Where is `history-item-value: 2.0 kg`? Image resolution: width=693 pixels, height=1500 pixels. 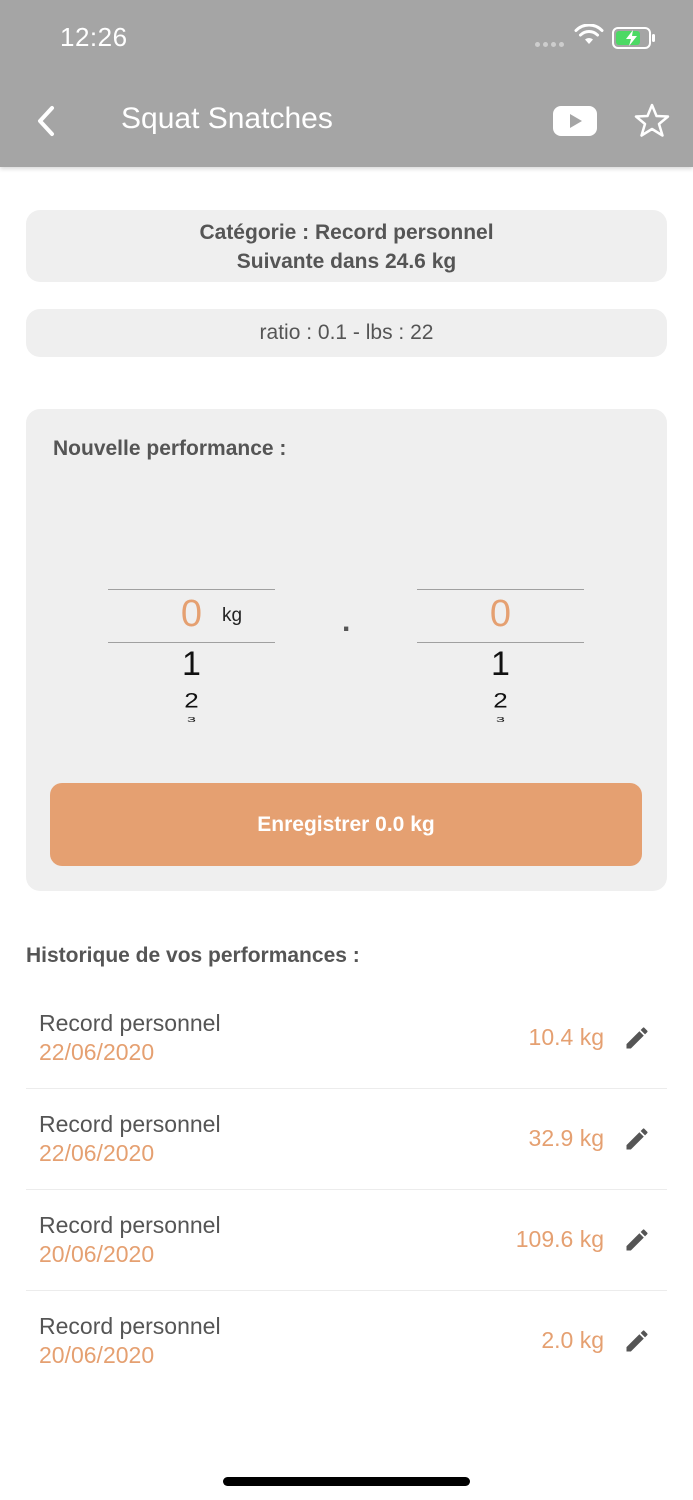
history-item-value: 2.0 kg is located at coordinates (572, 1340).